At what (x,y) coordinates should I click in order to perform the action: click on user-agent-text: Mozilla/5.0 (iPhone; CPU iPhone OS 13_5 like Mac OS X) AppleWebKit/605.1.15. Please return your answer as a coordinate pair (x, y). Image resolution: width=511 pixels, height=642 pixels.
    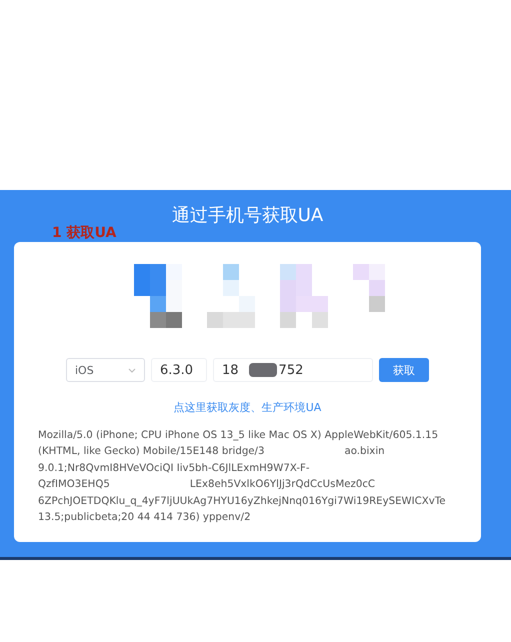
    Looking at the image, I should click on (238, 435).